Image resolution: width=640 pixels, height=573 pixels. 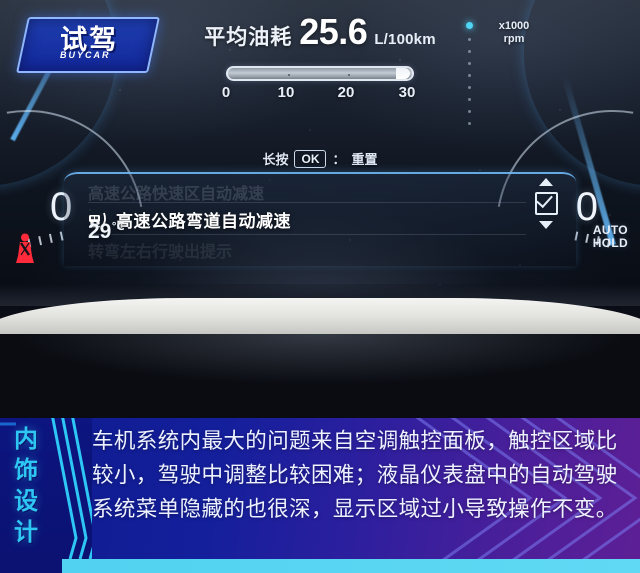 What do you see at coordinates (307, 234) in the screenshot?
I see `menu-divider-bottom` at bounding box center [307, 234].